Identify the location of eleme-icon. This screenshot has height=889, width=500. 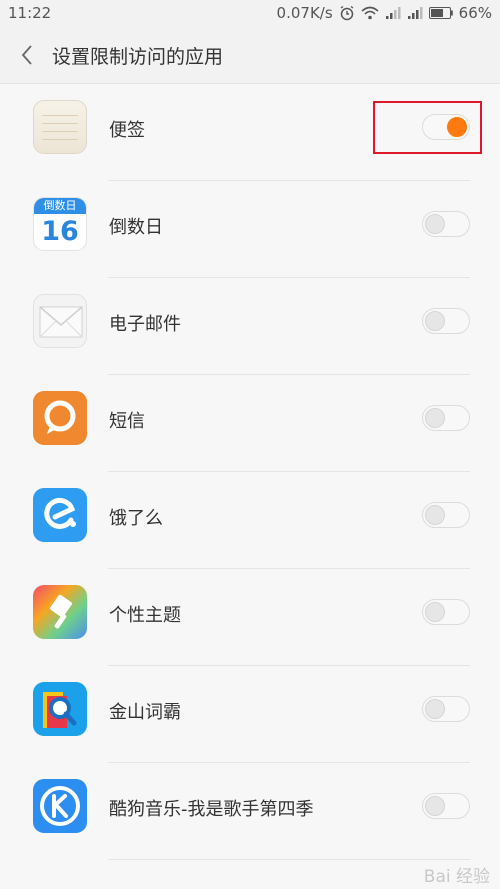
(60, 515).